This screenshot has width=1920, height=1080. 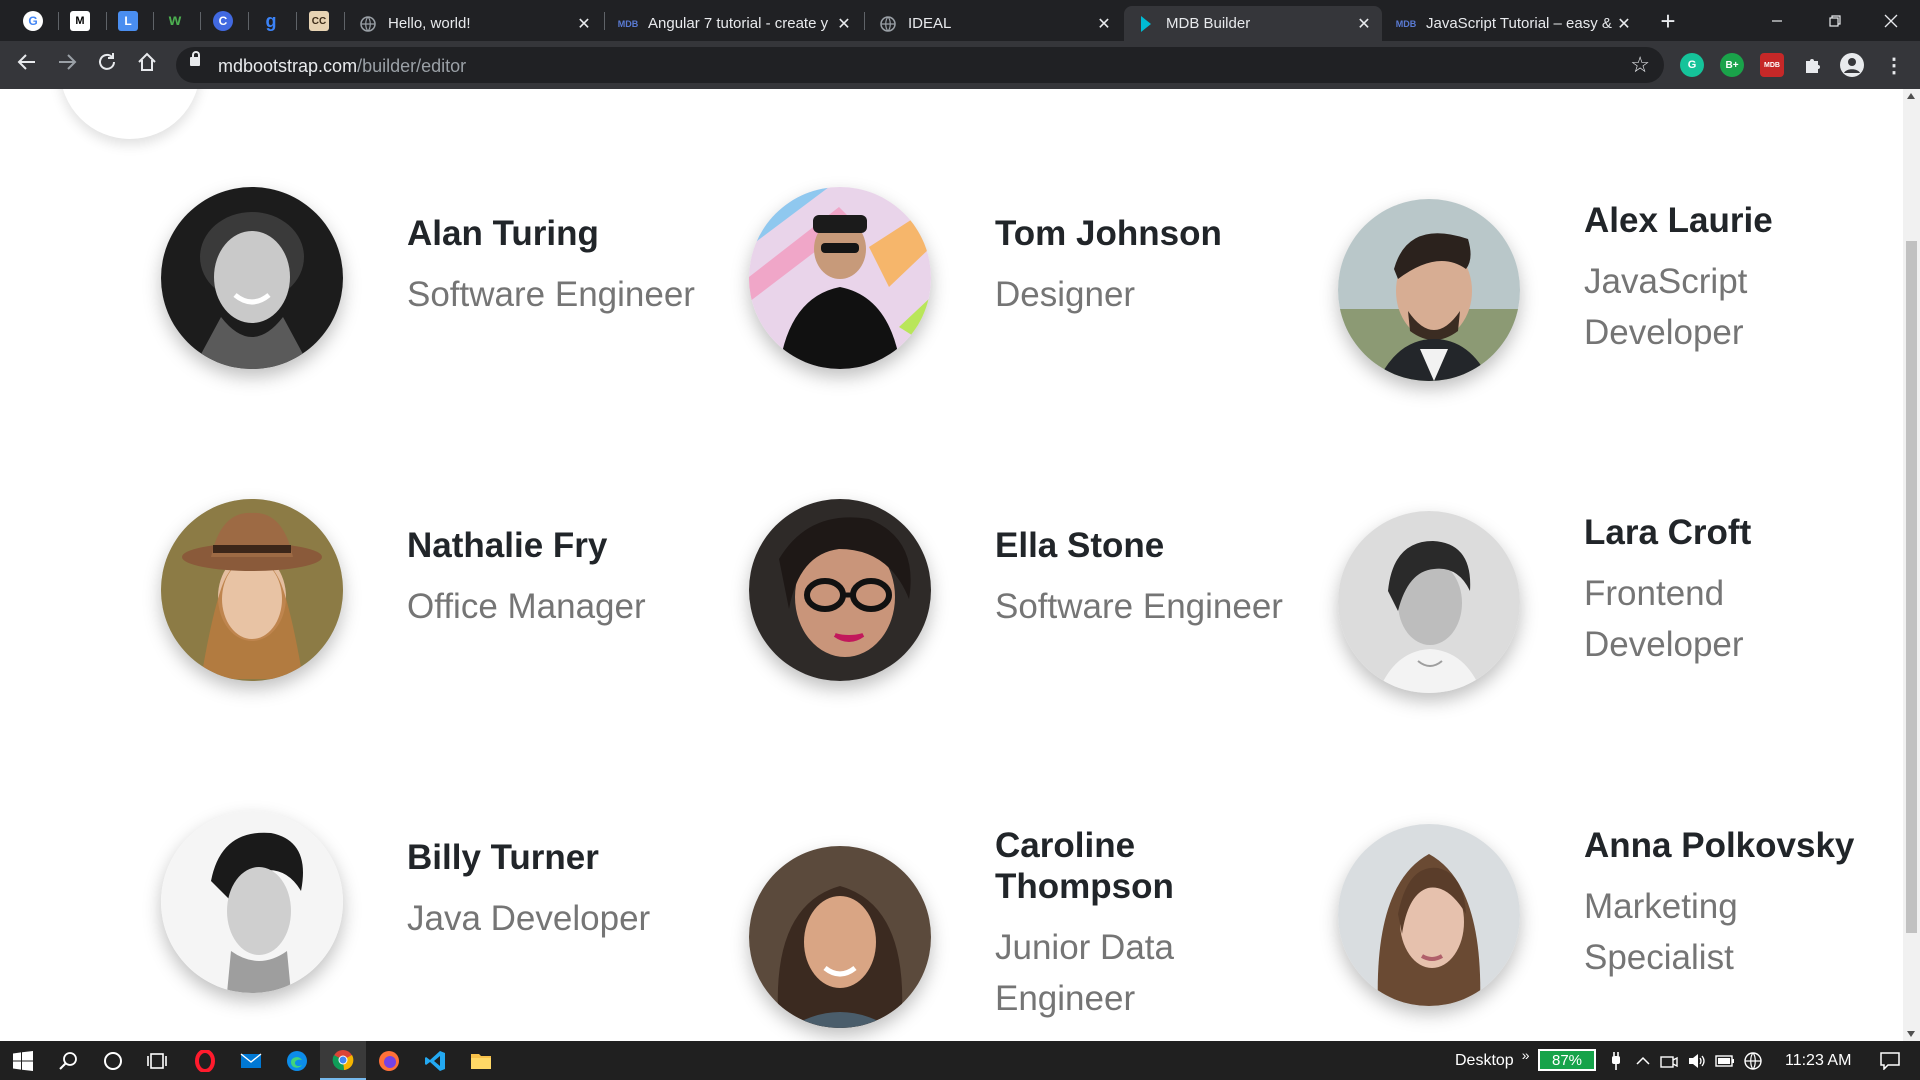 I want to click on tab-hello-world: Hello, world! ✕, so click(x=474, y=23).